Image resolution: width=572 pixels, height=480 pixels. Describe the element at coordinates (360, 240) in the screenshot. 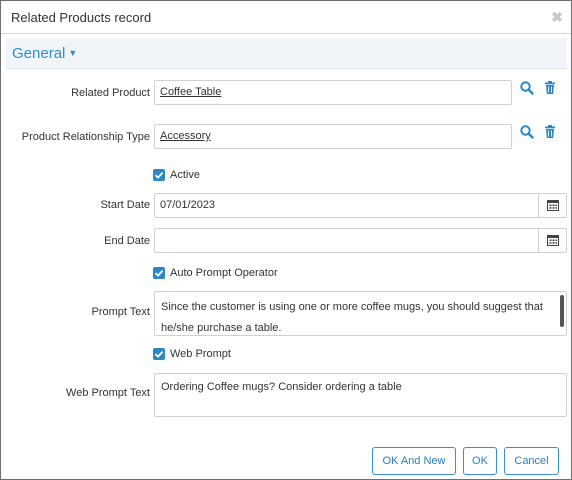

I see `end-date-field` at that location.